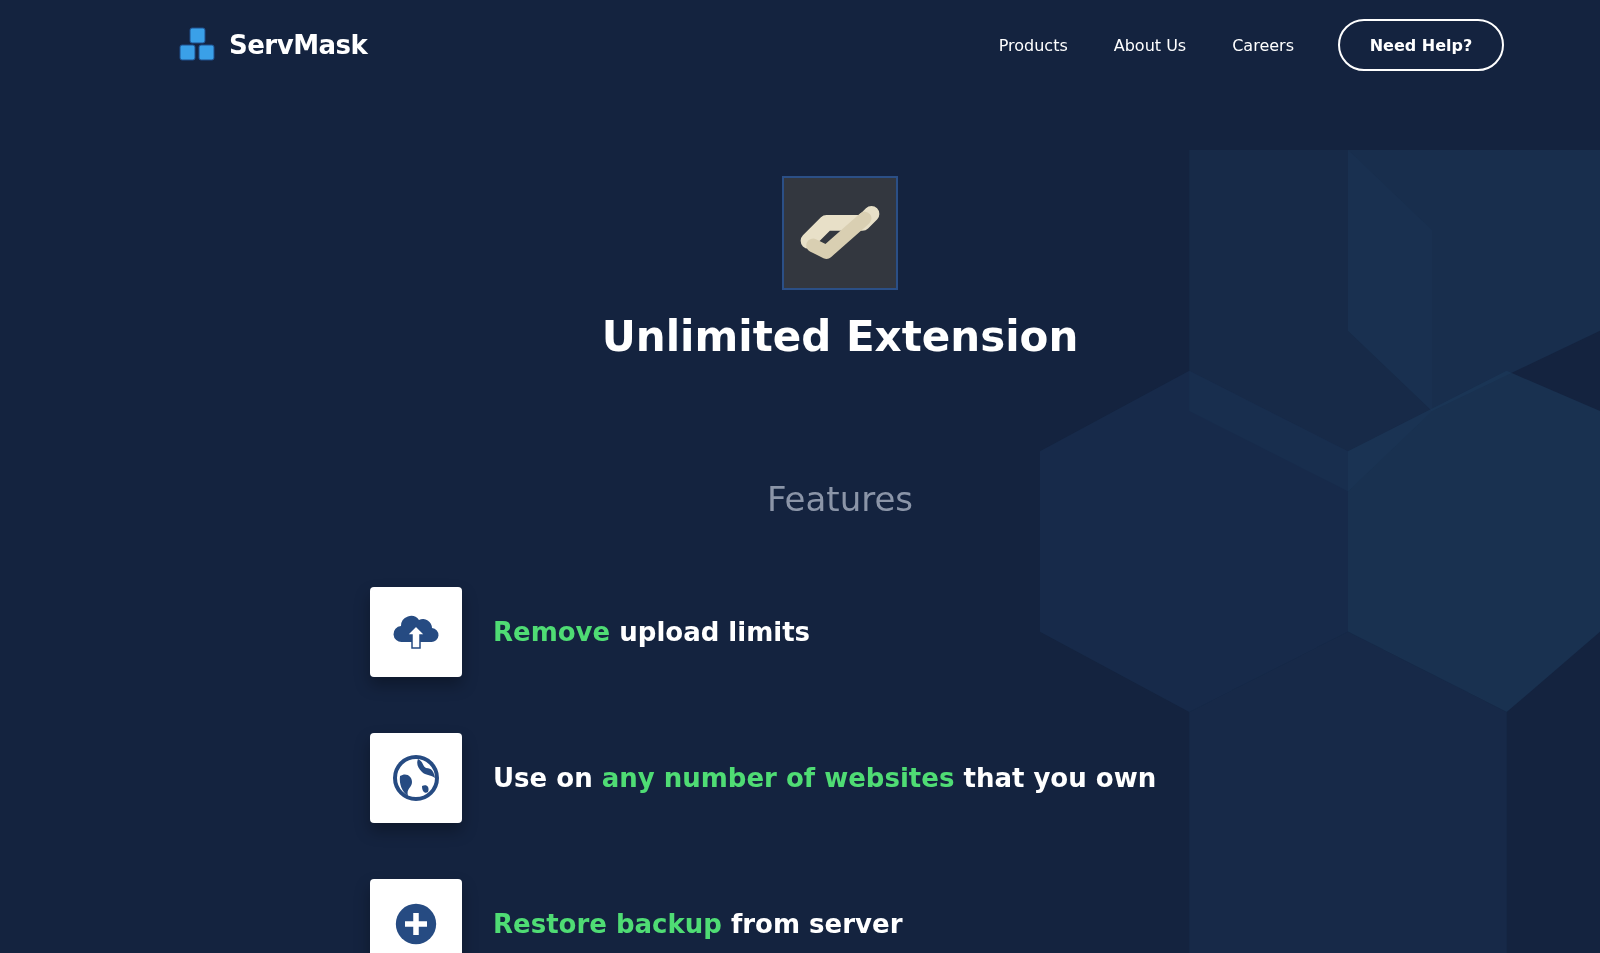 The image size is (1600, 953). Describe the element at coordinates (652, 632) in the screenshot. I see `feature-text: Remove upload limits` at that location.